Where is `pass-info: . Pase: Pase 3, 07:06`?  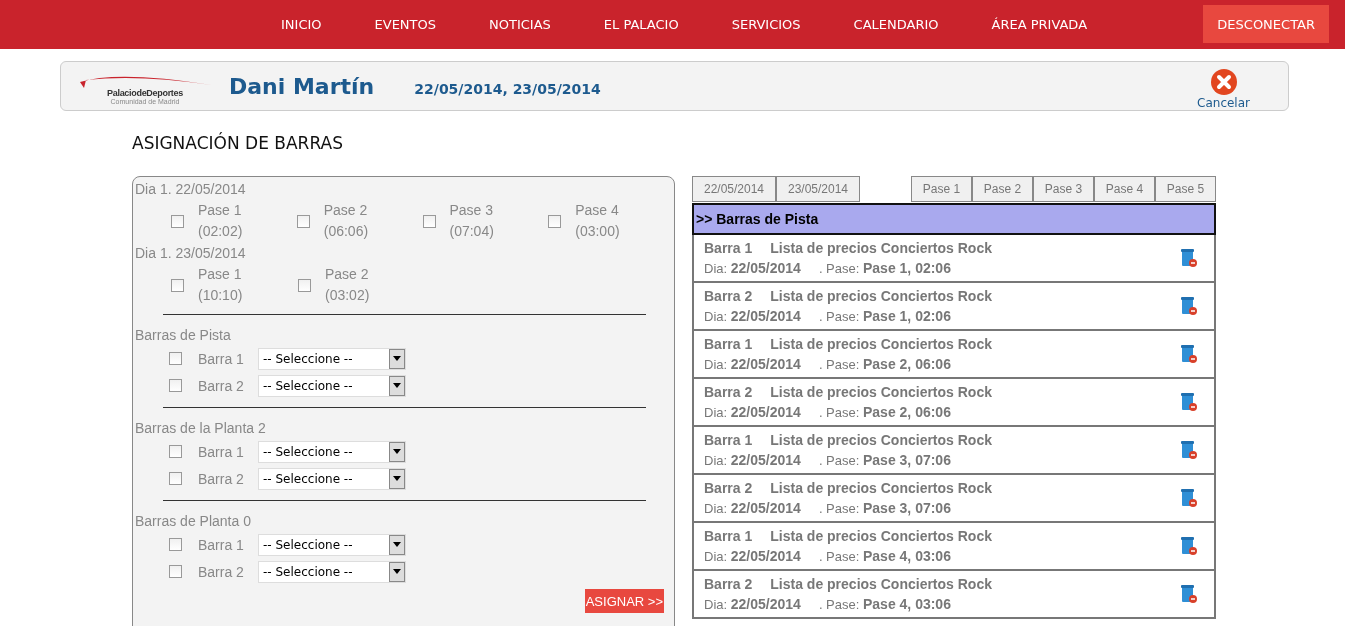 pass-info: . Pase: Pase 3, 07:06 is located at coordinates (884, 460).